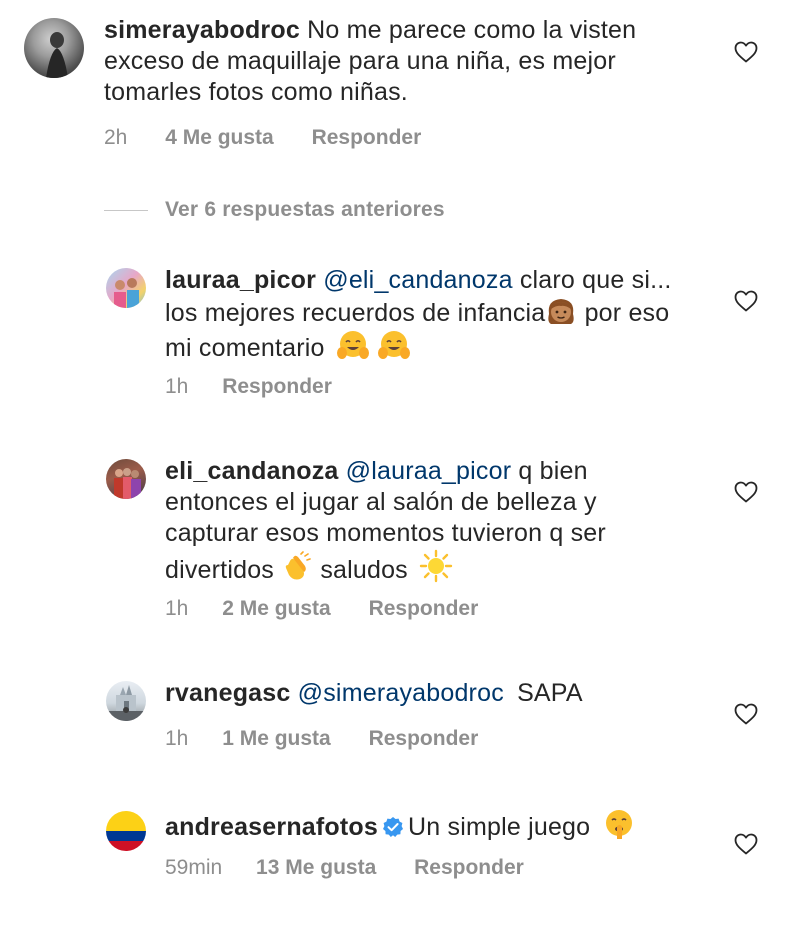 This screenshot has width=800, height=925. Describe the element at coordinates (401, 693) in the screenshot. I see `comment-mention: @simerayabodroc` at that location.